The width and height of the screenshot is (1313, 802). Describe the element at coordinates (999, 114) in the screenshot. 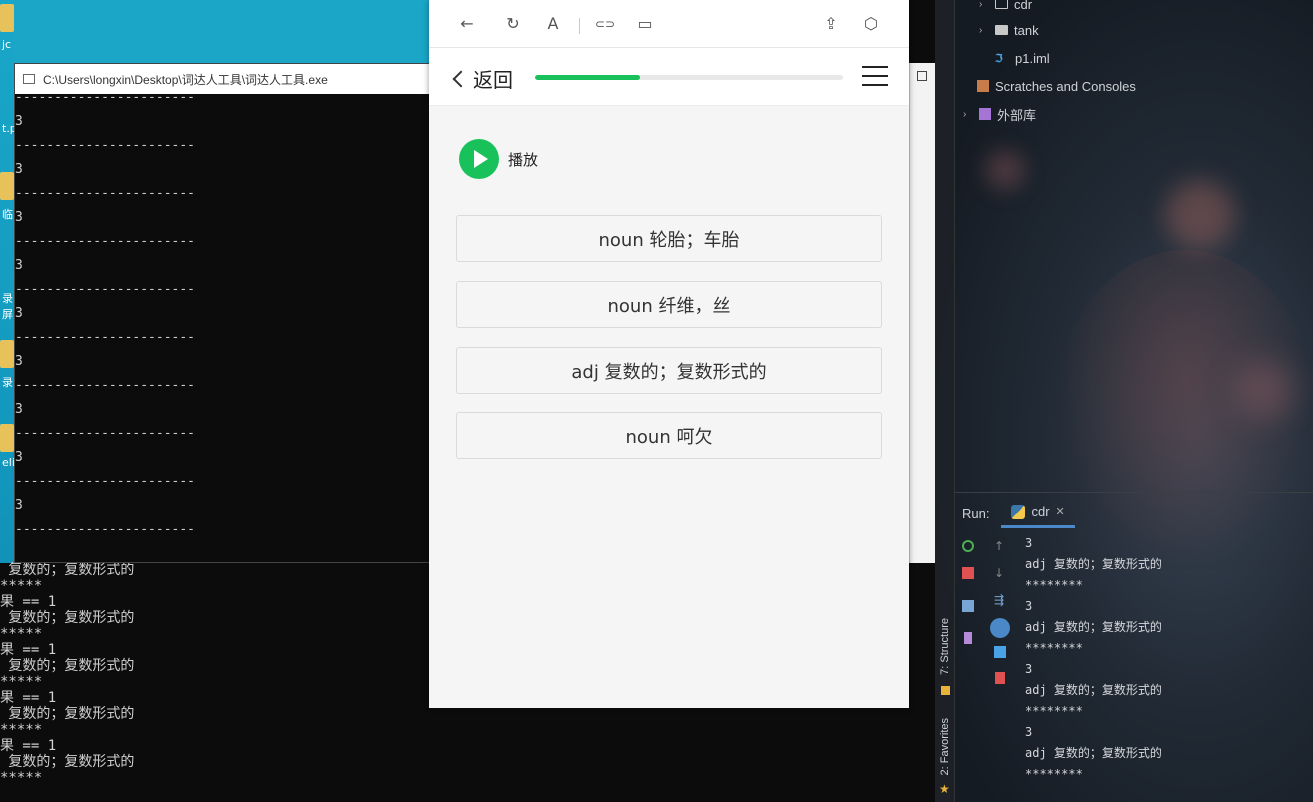

I see `tree-item-external-libs: › 外部库` at that location.